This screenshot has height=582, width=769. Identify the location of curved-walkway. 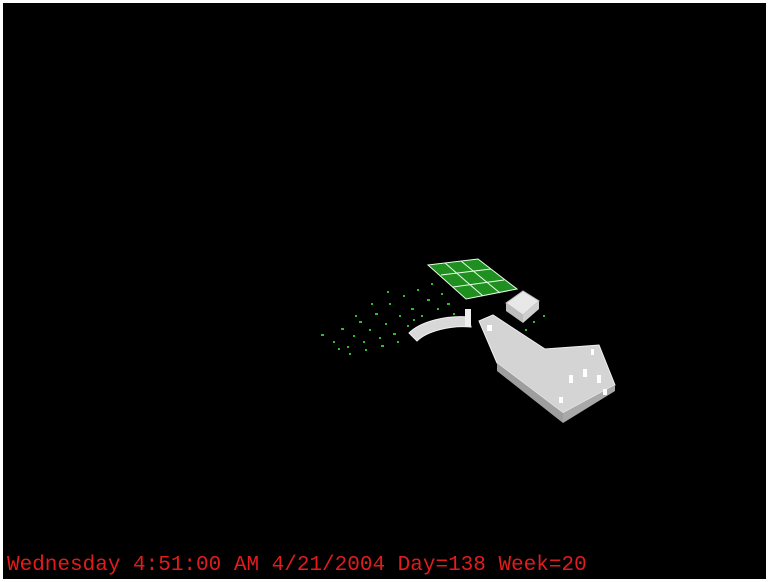
(440, 325).